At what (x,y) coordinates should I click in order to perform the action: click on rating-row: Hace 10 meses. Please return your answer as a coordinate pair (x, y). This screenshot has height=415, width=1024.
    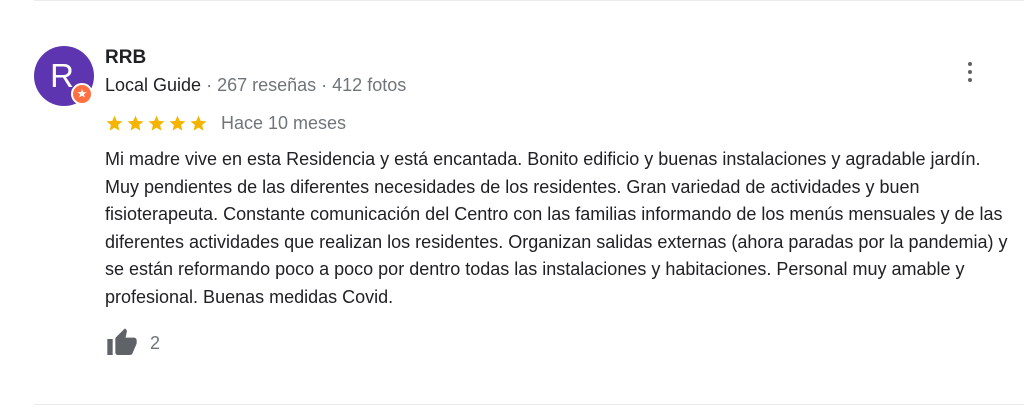
    Looking at the image, I should click on (225, 123).